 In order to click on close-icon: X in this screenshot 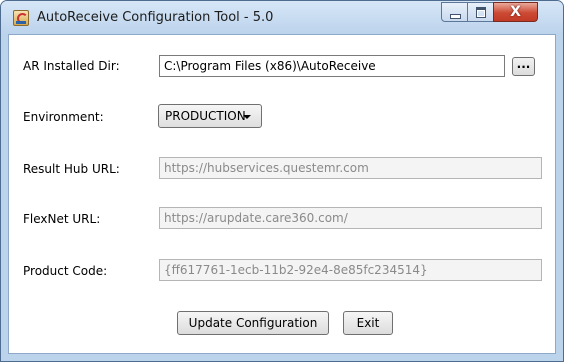, I will do `click(515, 12)`.